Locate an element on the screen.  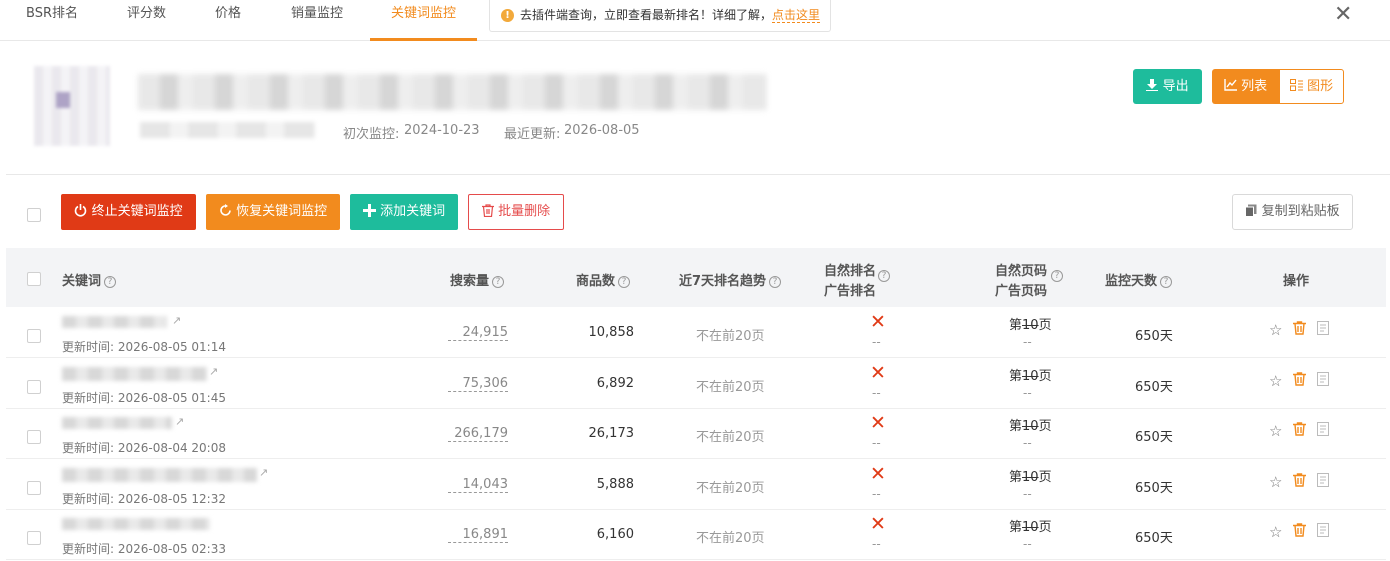
search-volume: 266,179 is located at coordinates (478, 434).